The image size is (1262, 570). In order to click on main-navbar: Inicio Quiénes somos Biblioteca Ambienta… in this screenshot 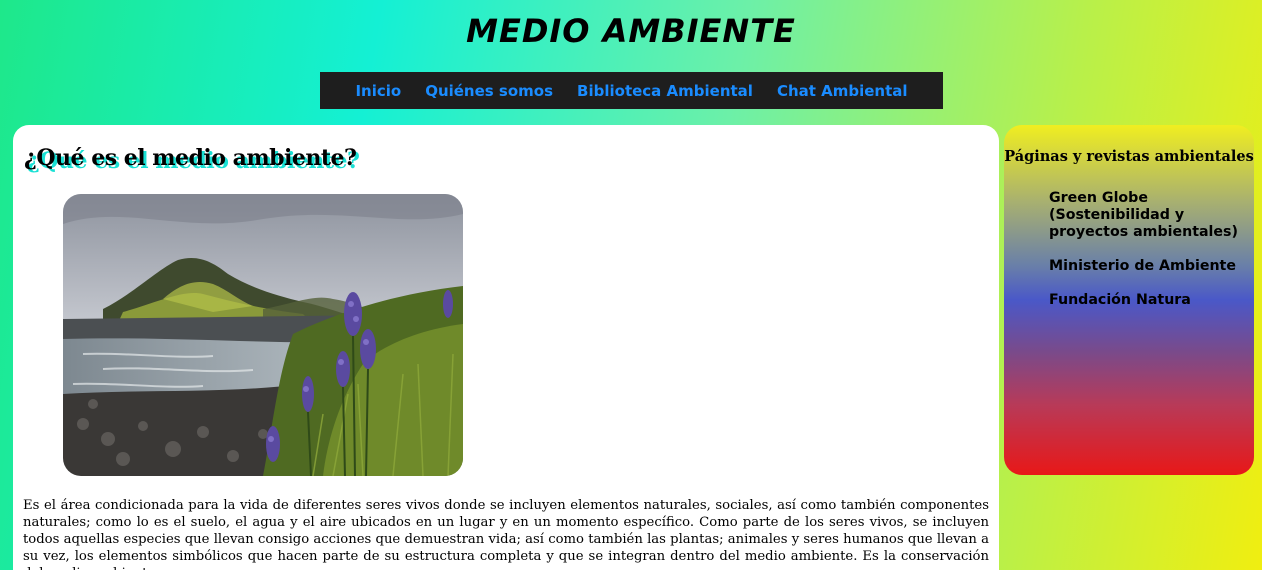, I will do `click(631, 90)`.